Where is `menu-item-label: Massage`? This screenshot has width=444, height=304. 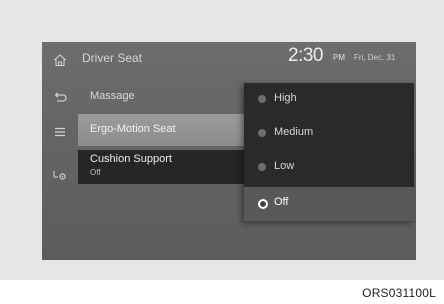 menu-item-label: Massage is located at coordinates (112, 96).